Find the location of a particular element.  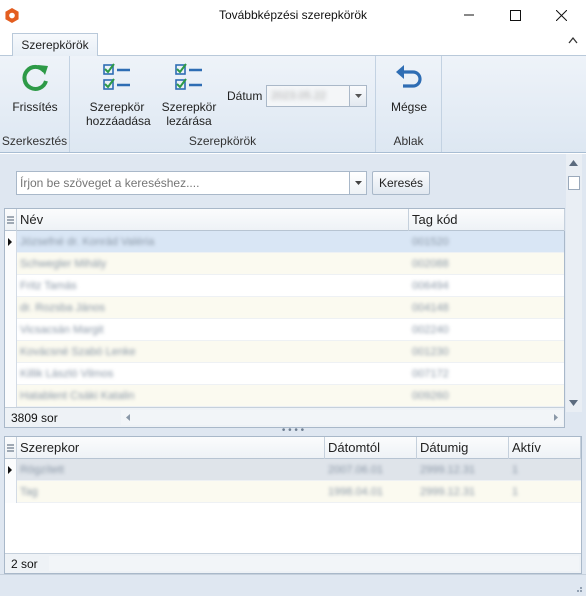

search-dropdown-button is located at coordinates (357, 183).